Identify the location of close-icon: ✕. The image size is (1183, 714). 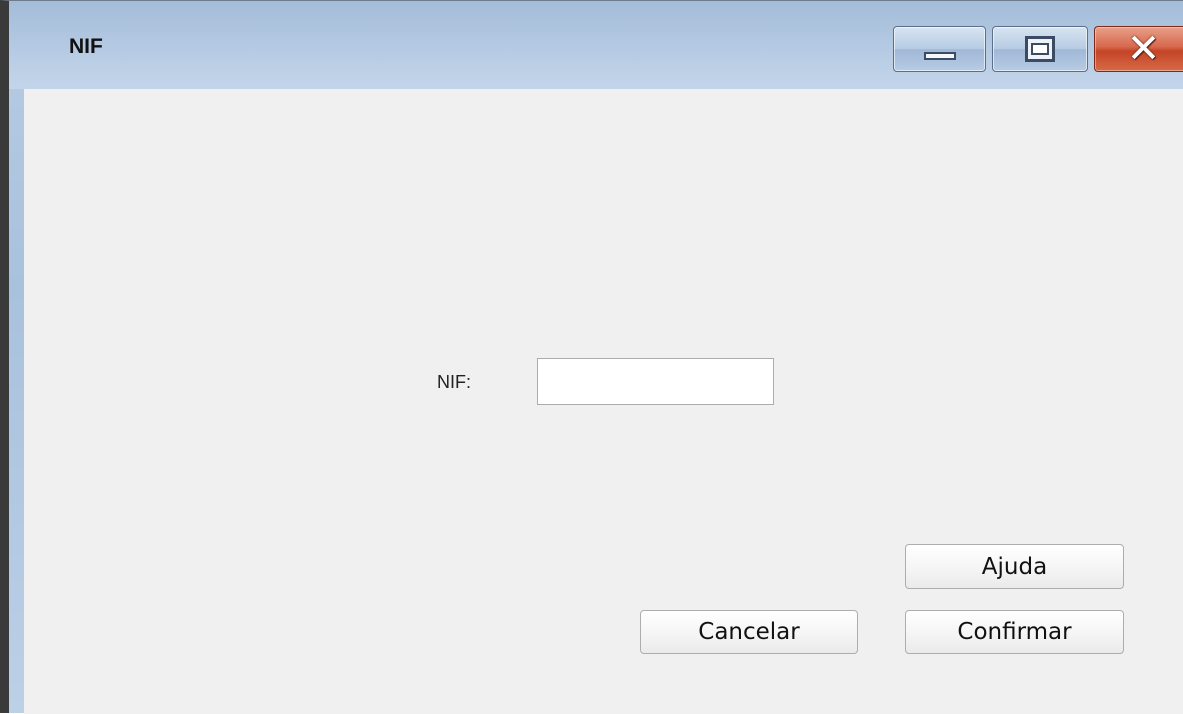
(1143, 49).